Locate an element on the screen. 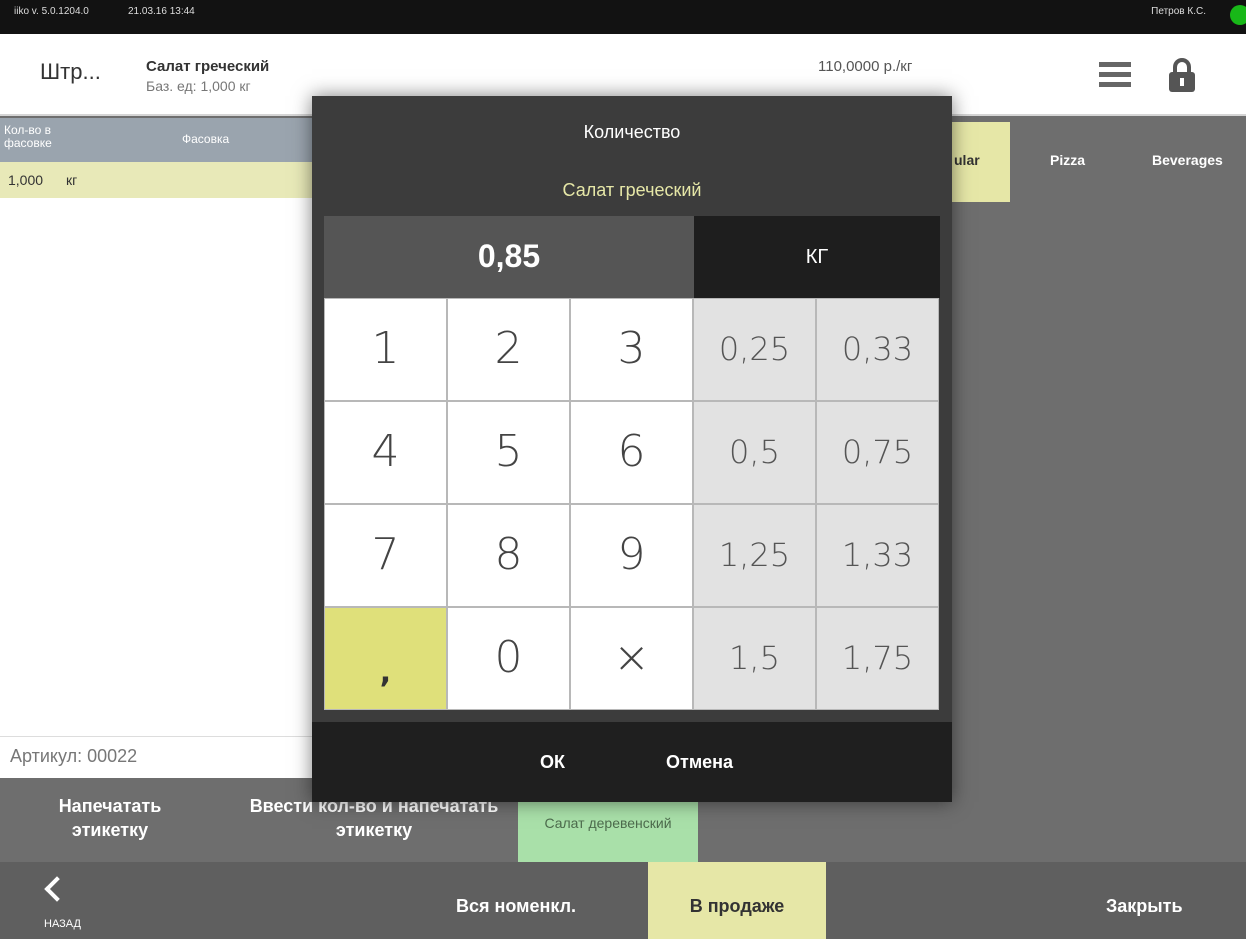 The width and height of the screenshot is (1246, 939). key-5: 5 is located at coordinates (508, 452).